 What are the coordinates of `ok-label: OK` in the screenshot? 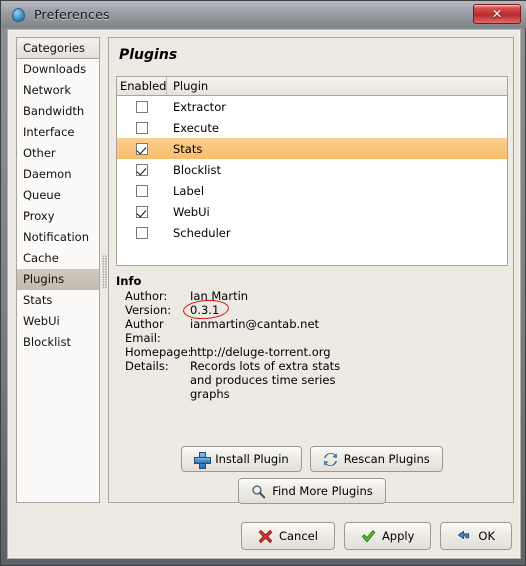 It's located at (486, 536).